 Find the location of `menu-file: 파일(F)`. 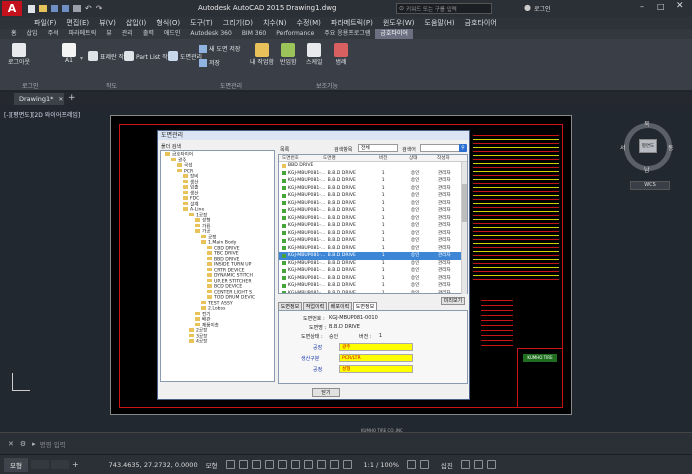

menu-file: 파일(F) is located at coordinates (45, 23).